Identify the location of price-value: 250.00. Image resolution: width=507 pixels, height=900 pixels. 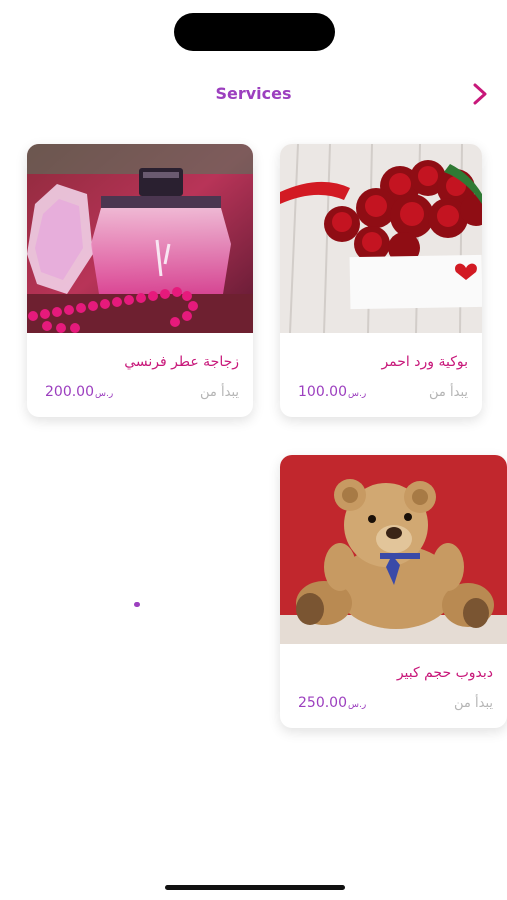
(322, 703).